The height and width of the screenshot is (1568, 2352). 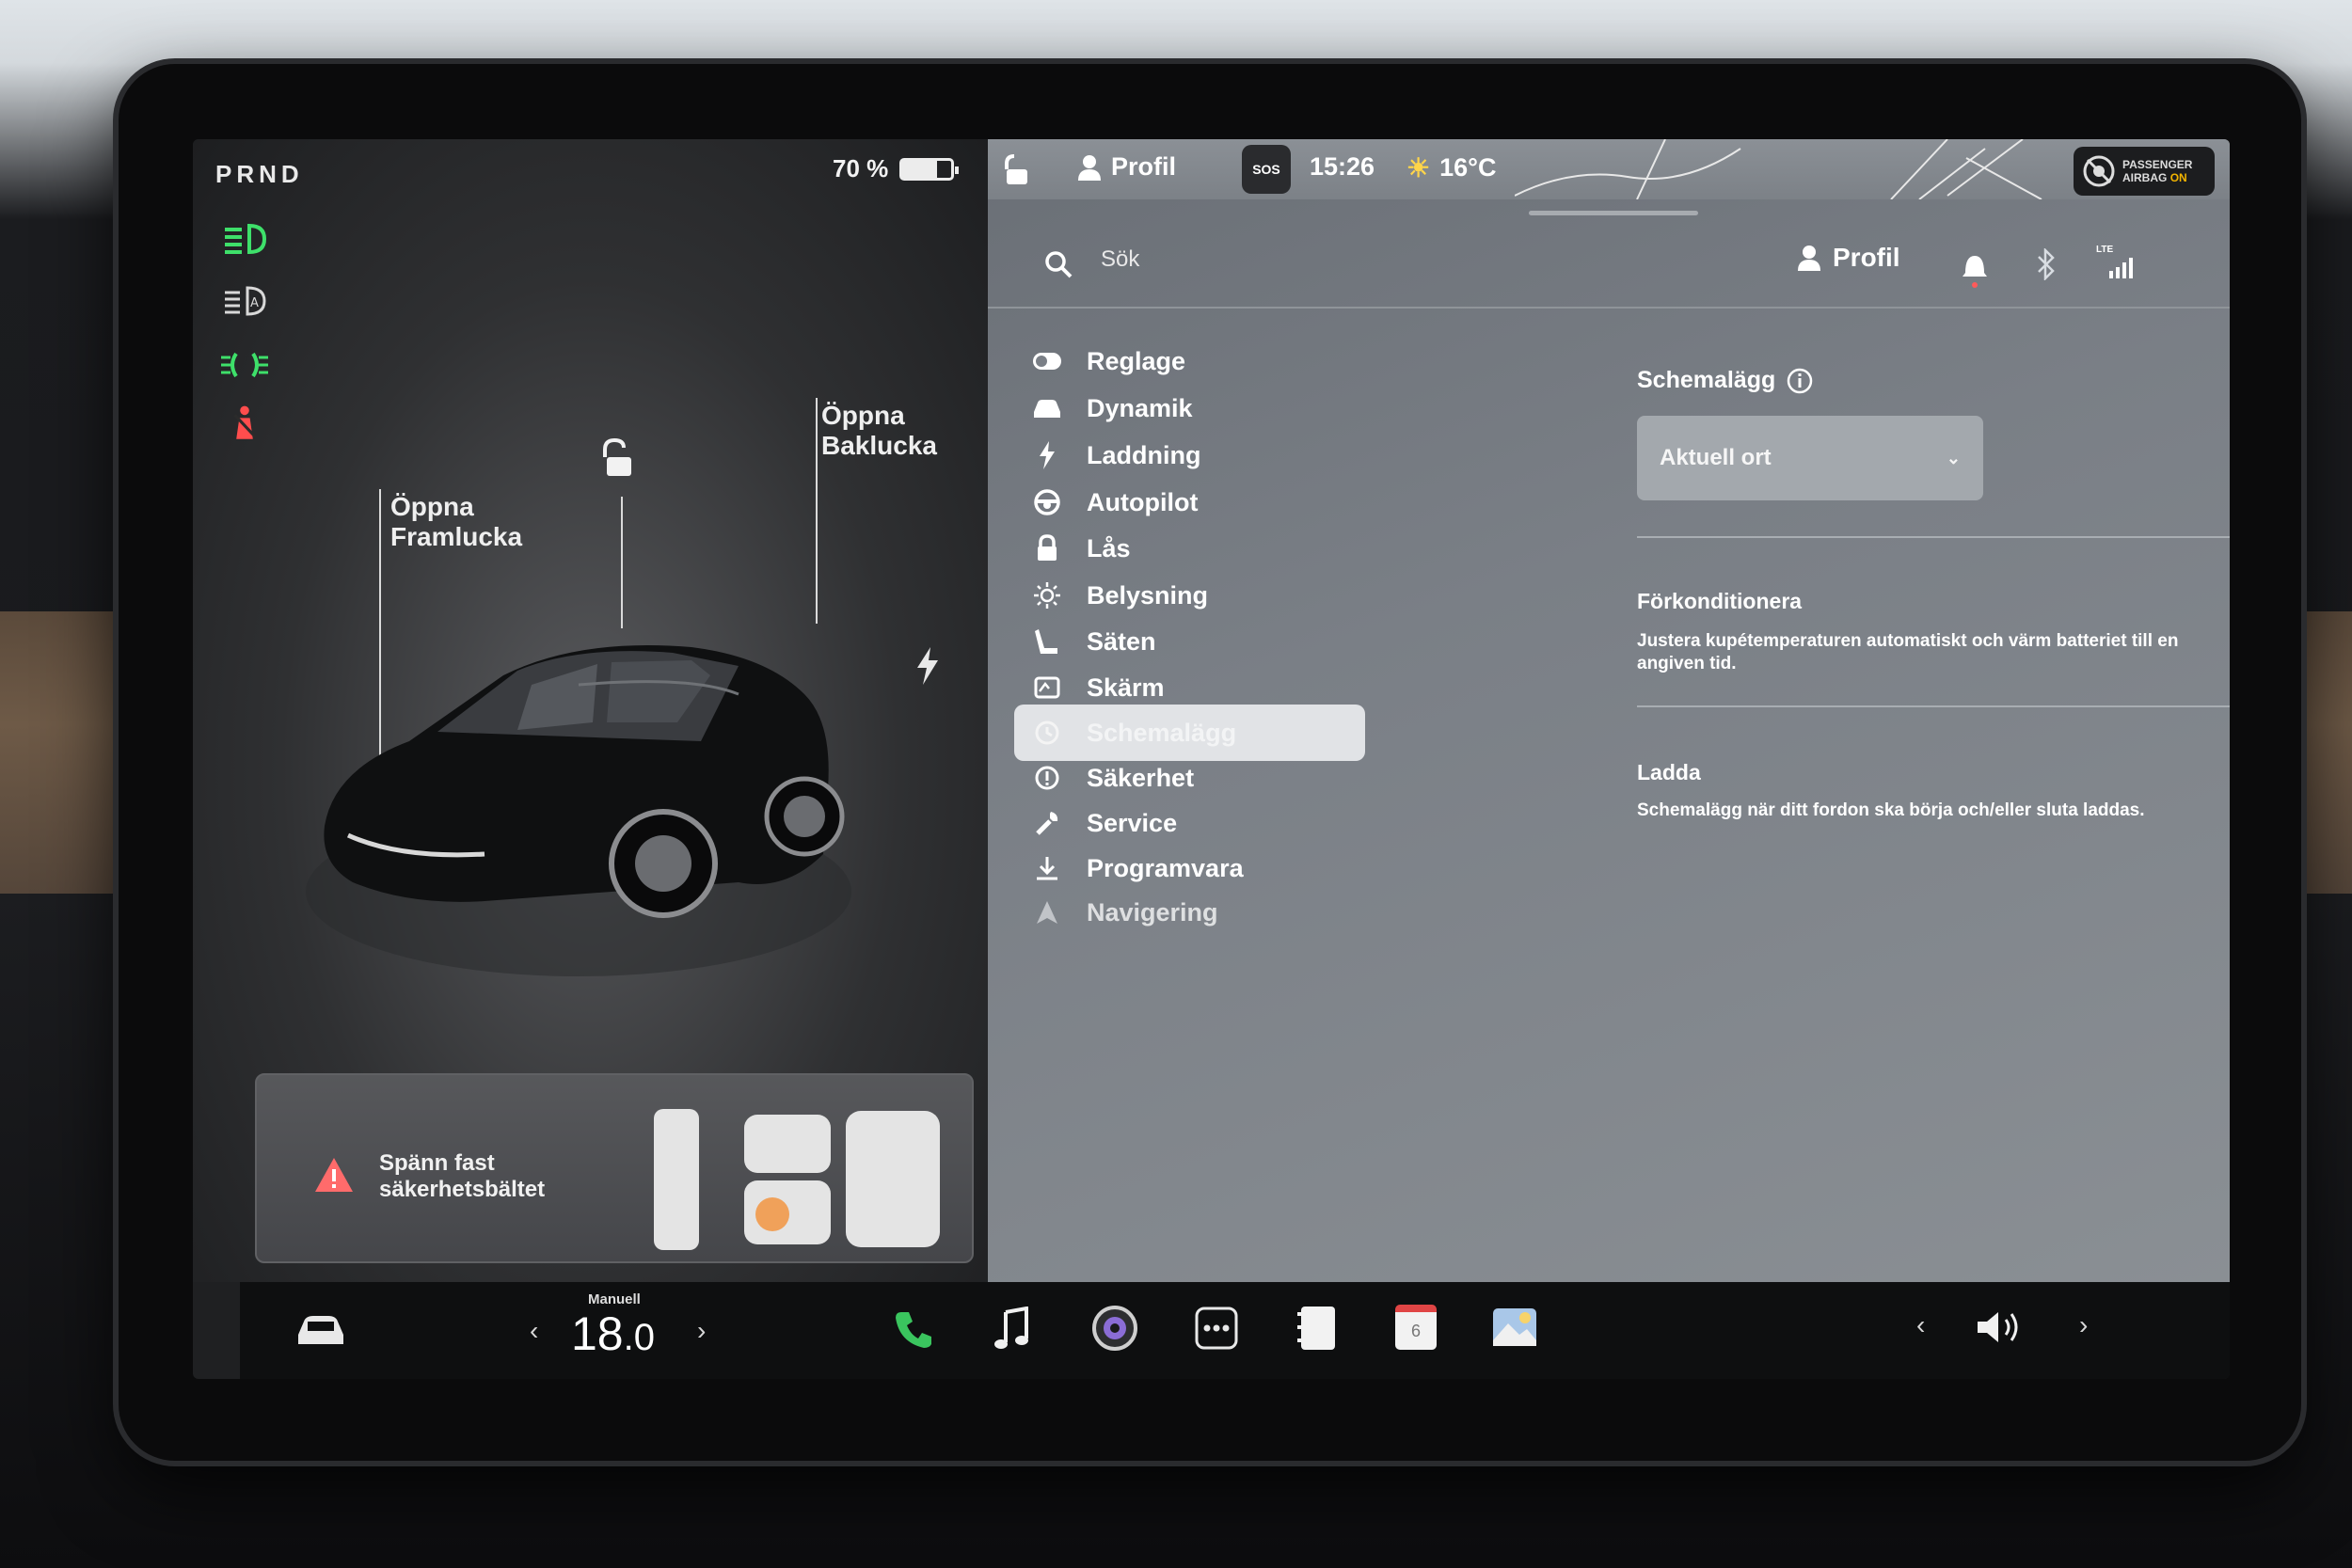 What do you see at coordinates (1047, 823) in the screenshot?
I see `wrench-icon` at bounding box center [1047, 823].